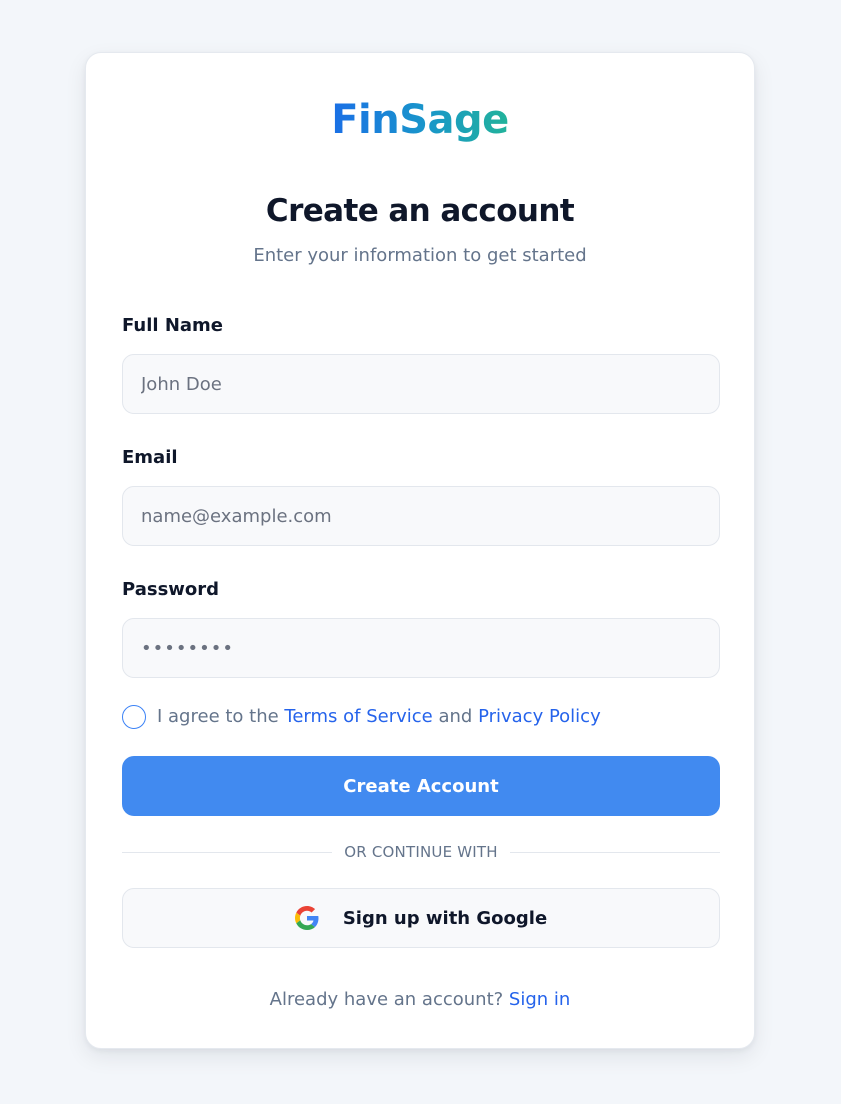 This screenshot has height=1104, width=841. What do you see at coordinates (358, 717) in the screenshot?
I see `terms-of-service-link: Terms of Service` at bounding box center [358, 717].